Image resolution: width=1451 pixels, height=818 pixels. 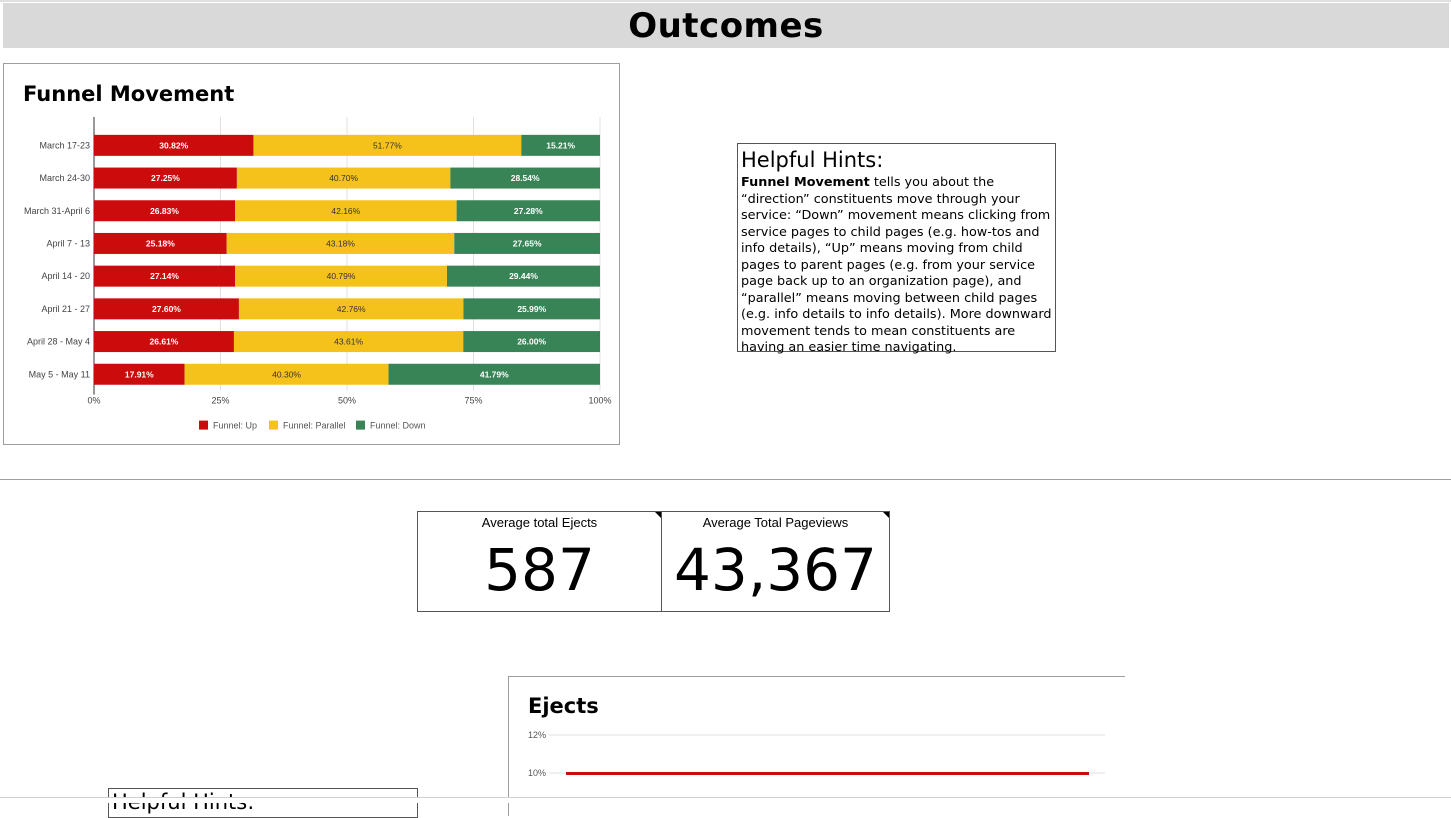 I want to click on data-label: 27.28%, so click(x=528, y=211).